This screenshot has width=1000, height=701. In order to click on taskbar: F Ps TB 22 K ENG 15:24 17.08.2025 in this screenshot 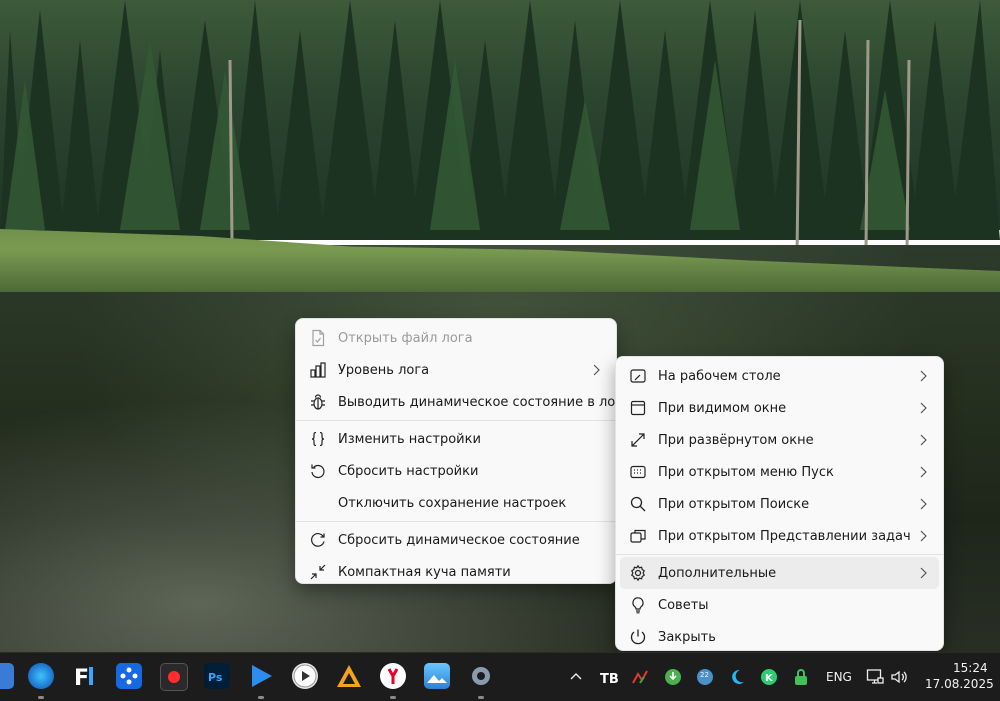, I will do `click(500, 676)`.